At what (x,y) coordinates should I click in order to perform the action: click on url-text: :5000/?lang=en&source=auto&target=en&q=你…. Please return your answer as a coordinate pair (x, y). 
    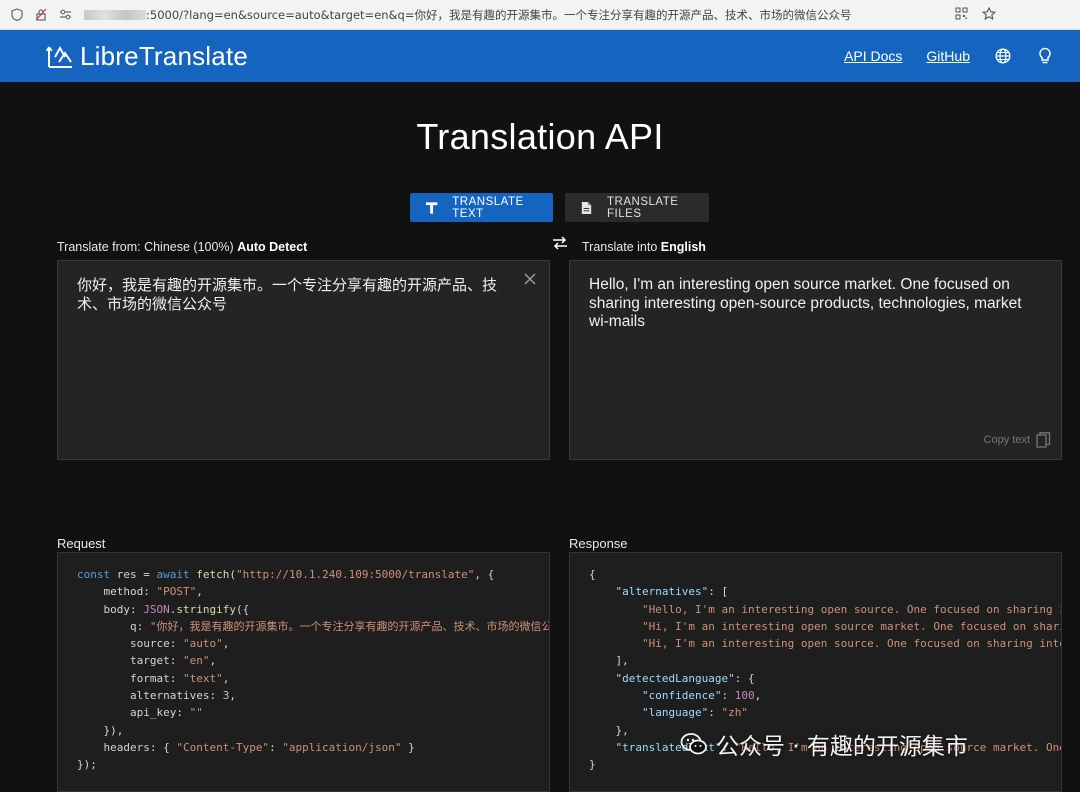
    Looking at the image, I should click on (499, 14).